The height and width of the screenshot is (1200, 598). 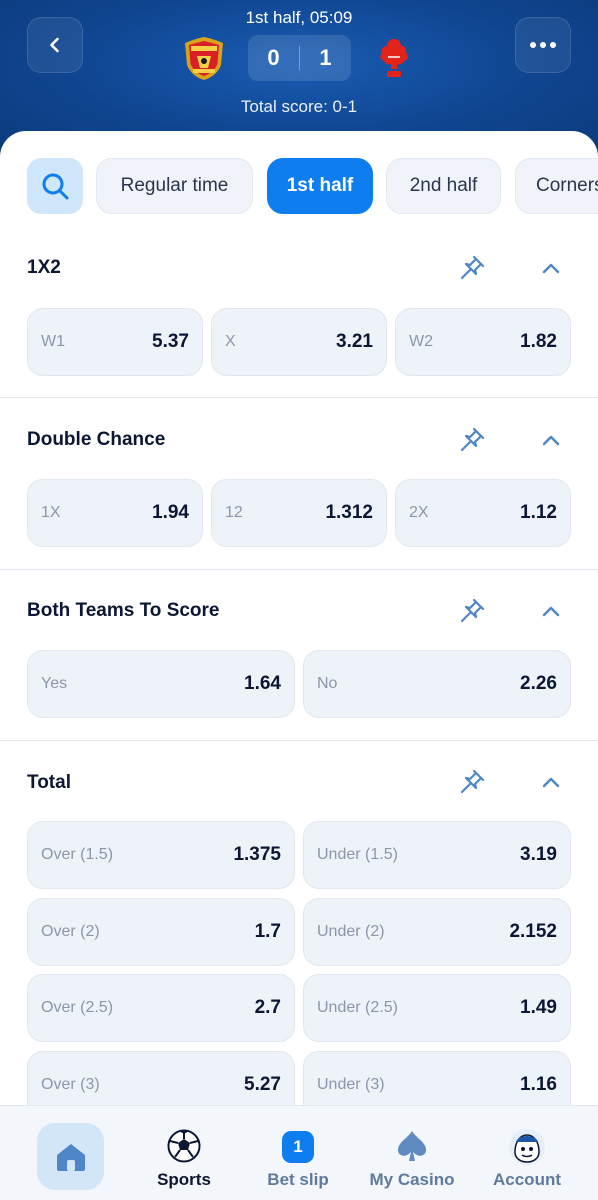 What do you see at coordinates (437, 855) in the screenshot?
I see `odd-button-under-1-5: Under (1.5) 3.19` at bounding box center [437, 855].